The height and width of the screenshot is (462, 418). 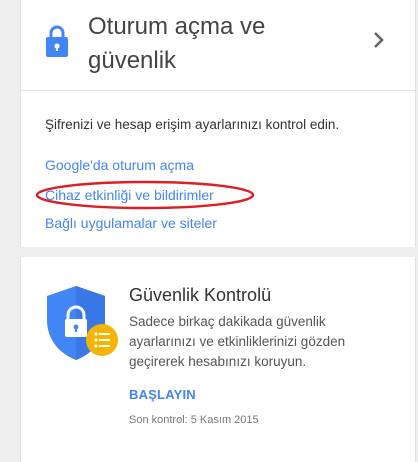 What do you see at coordinates (379, 40) in the screenshot?
I see `chevron-right-icon` at bounding box center [379, 40].